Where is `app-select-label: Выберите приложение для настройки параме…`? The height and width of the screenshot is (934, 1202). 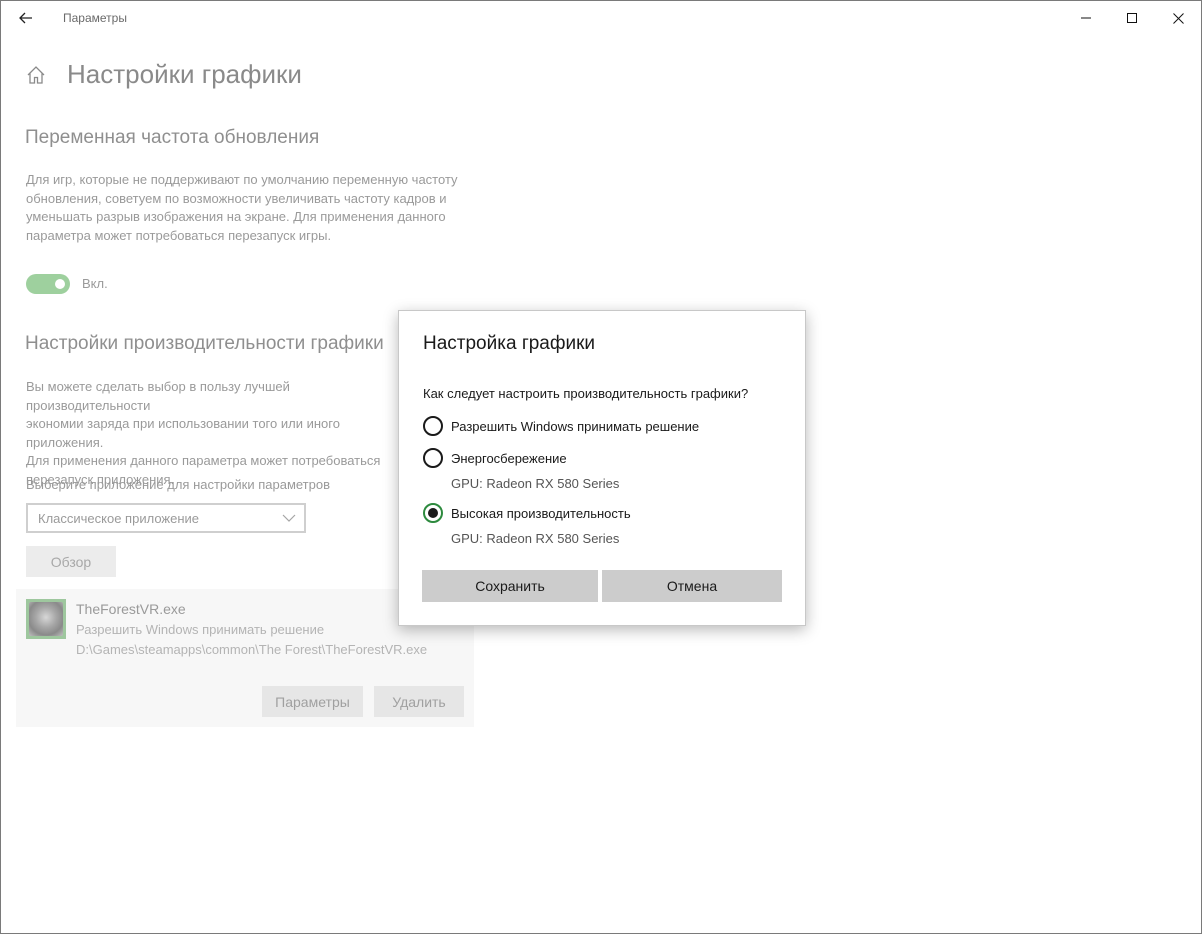 app-select-label: Выберите приложение для настройки параме… is located at coordinates (178, 484).